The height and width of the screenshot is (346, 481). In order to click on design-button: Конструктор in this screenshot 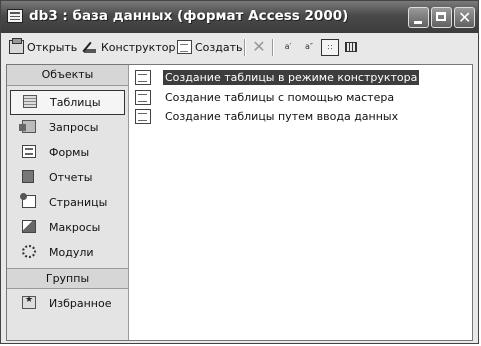, I will do `click(129, 47)`.